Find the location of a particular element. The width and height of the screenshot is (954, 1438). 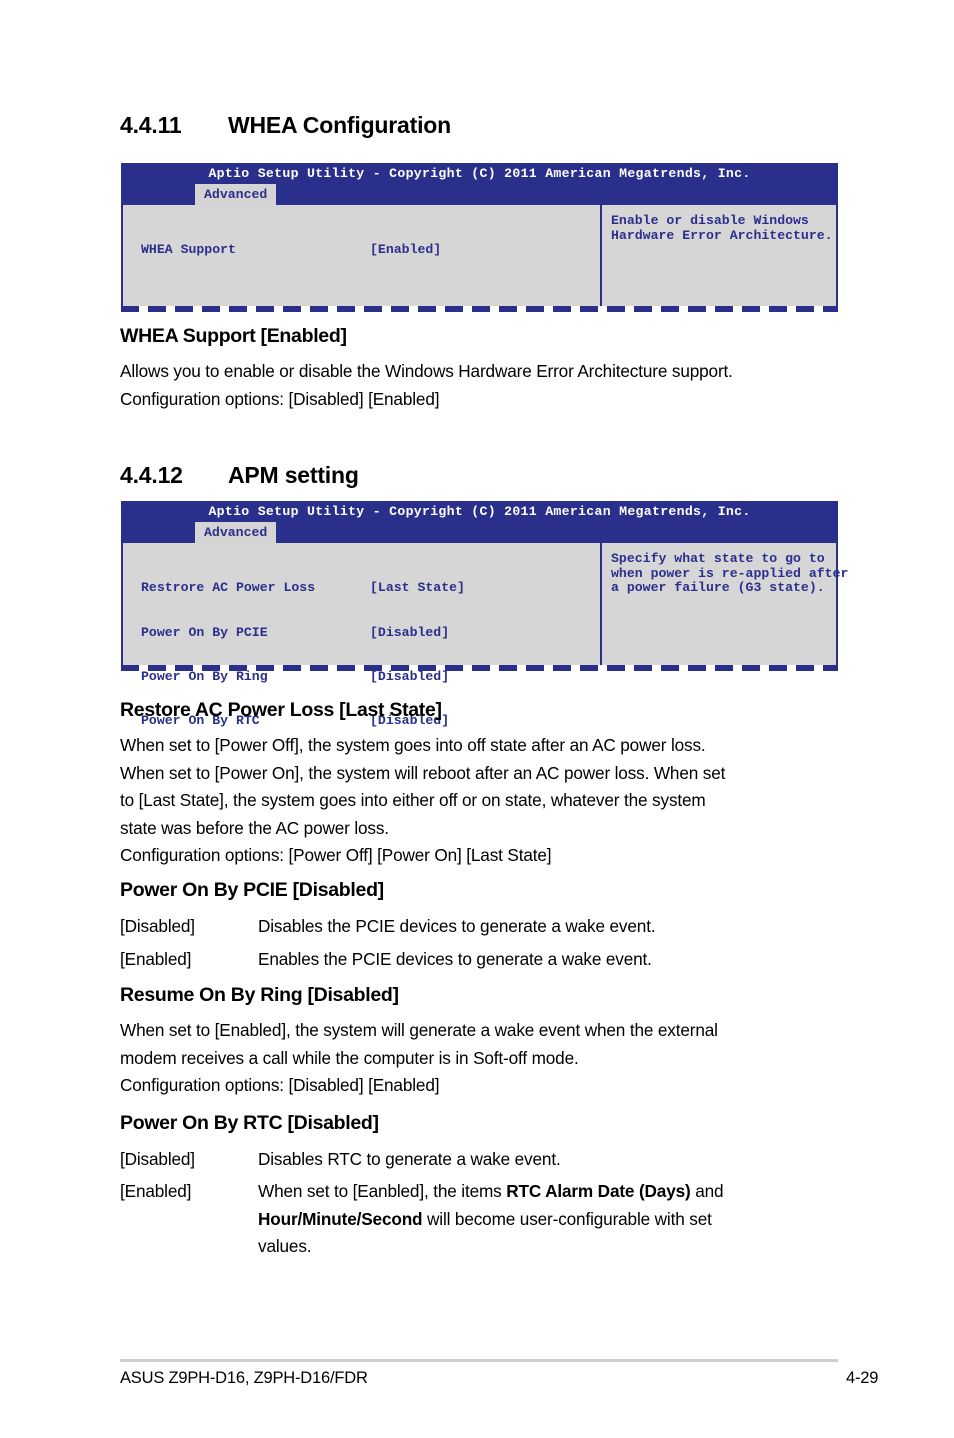

footer-divider is located at coordinates (479, 1360).